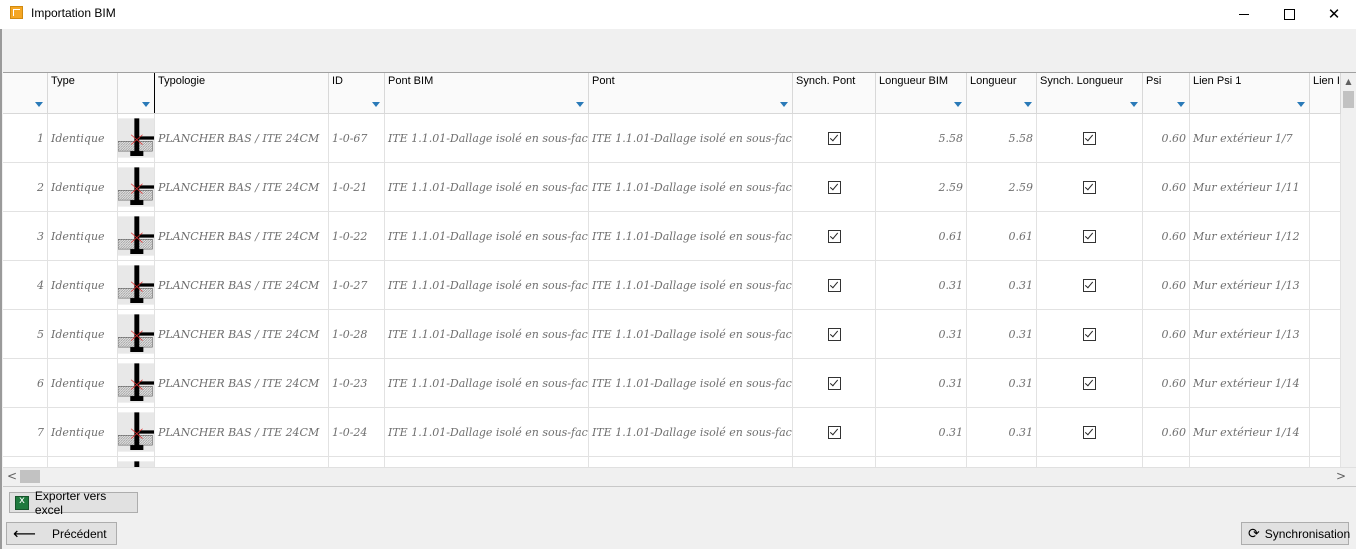 This screenshot has height=549, width=1356. I want to click on longueur-cell: 2.59, so click(1002, 187).